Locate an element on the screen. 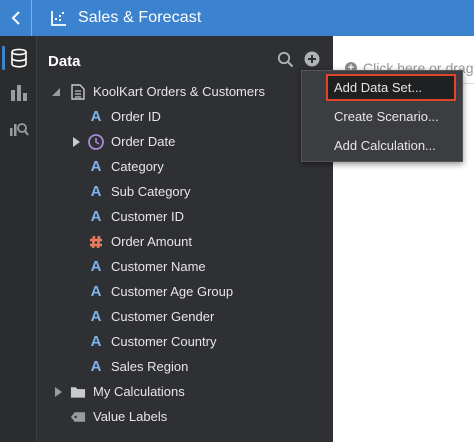 Image resolution: width=474 pixels, height=442 pixels. back-button is located at coordinates (16, 18).